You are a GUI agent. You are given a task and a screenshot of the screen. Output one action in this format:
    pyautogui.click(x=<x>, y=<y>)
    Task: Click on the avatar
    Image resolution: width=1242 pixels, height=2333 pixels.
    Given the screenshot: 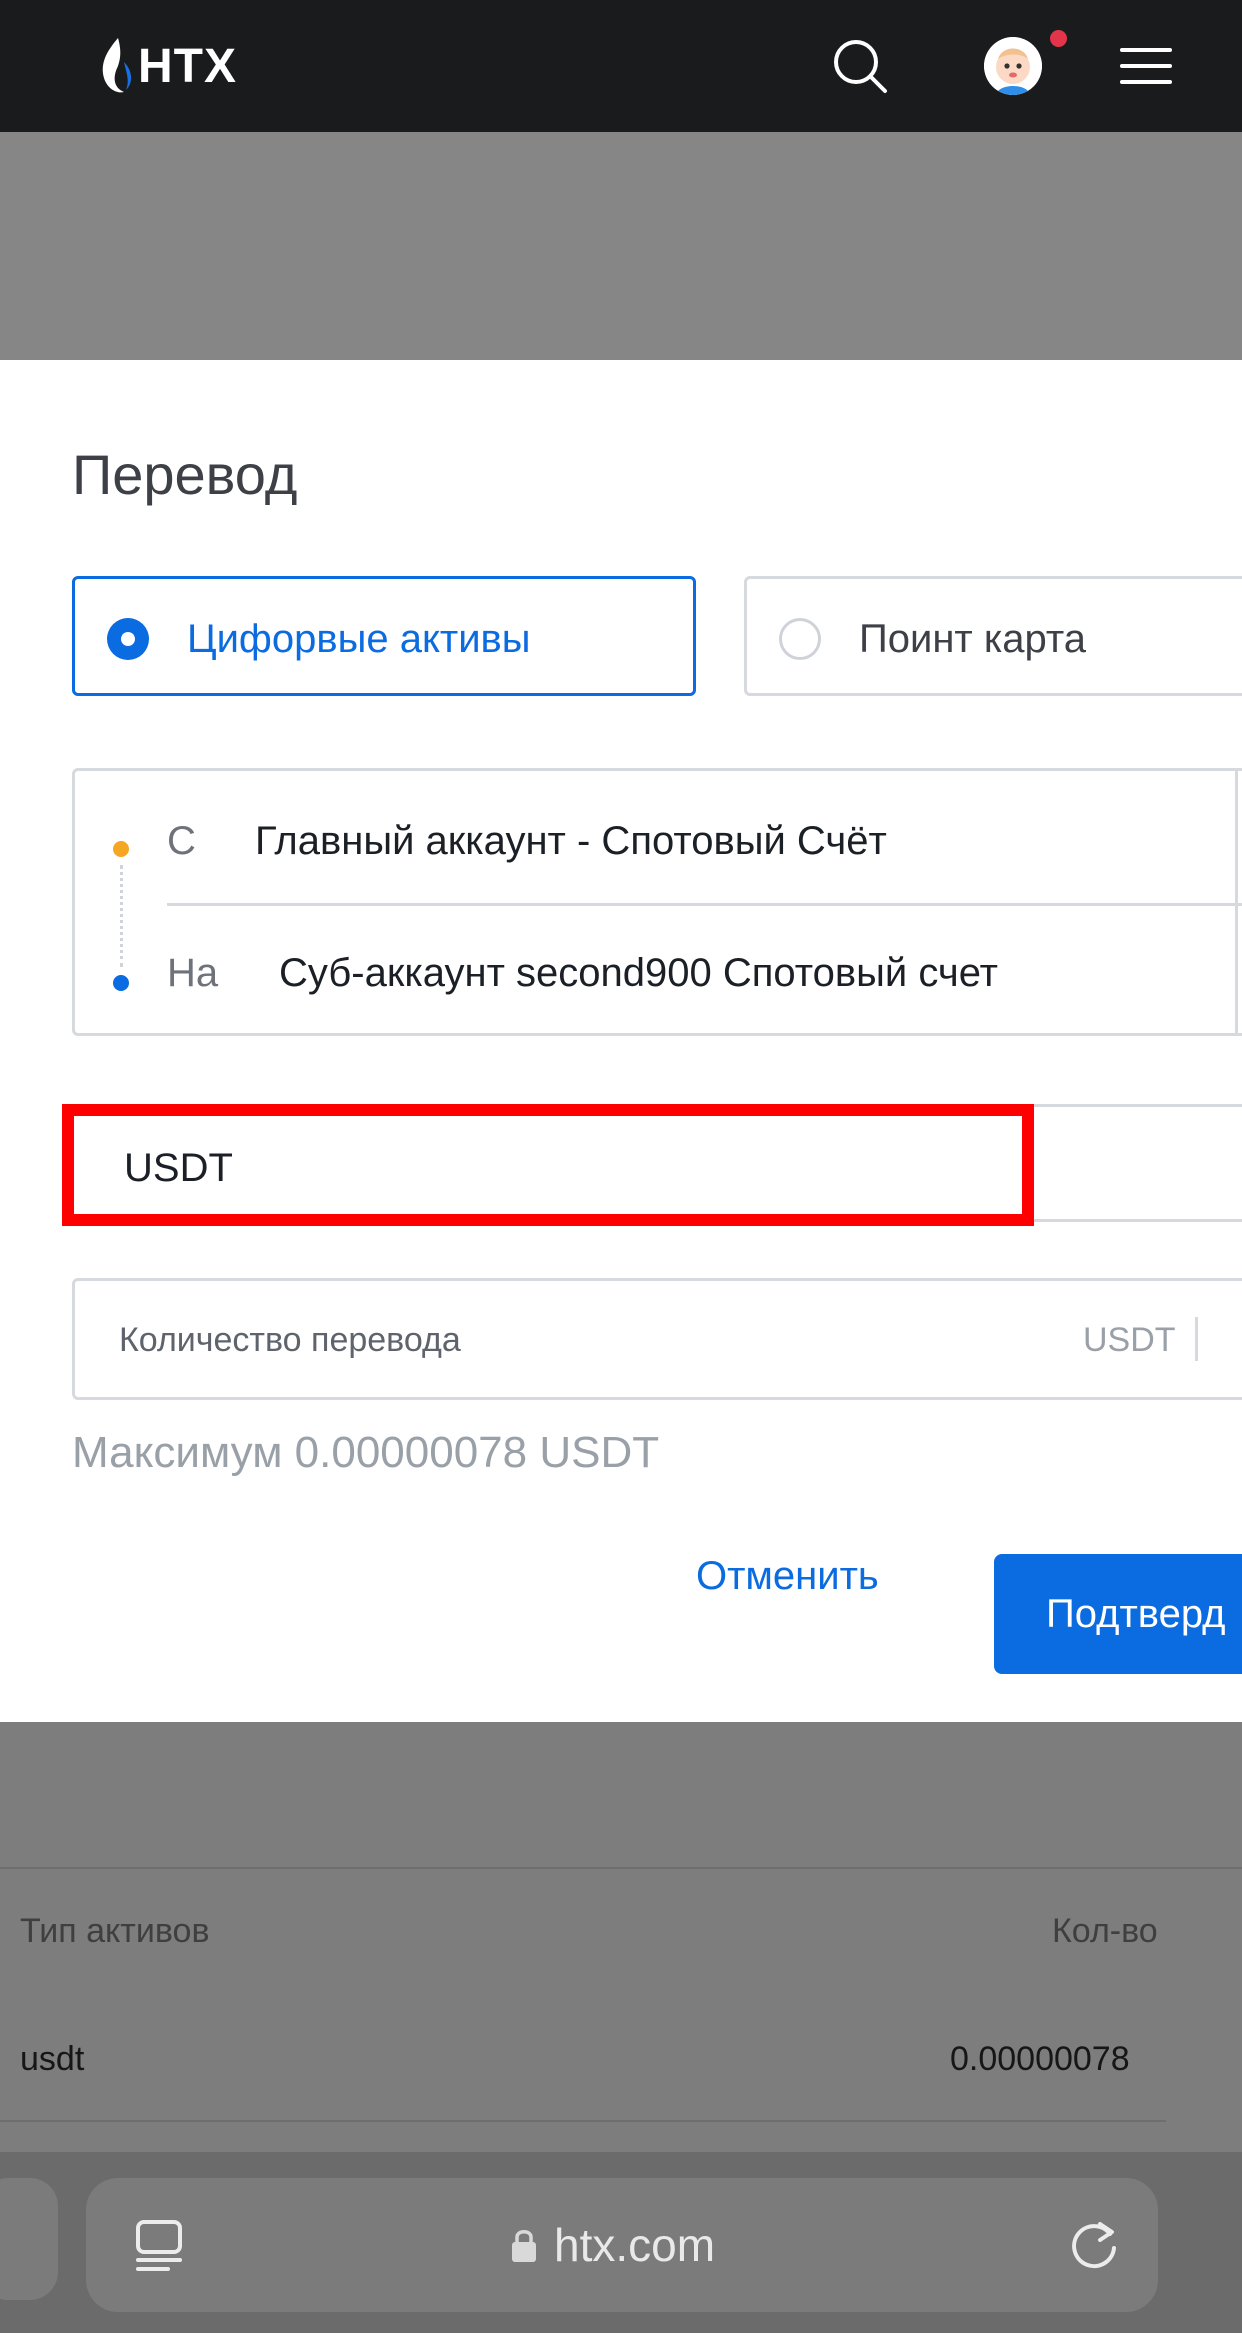 What is the action you would take?
    pyautogui.click(x=1013, y=66)
    